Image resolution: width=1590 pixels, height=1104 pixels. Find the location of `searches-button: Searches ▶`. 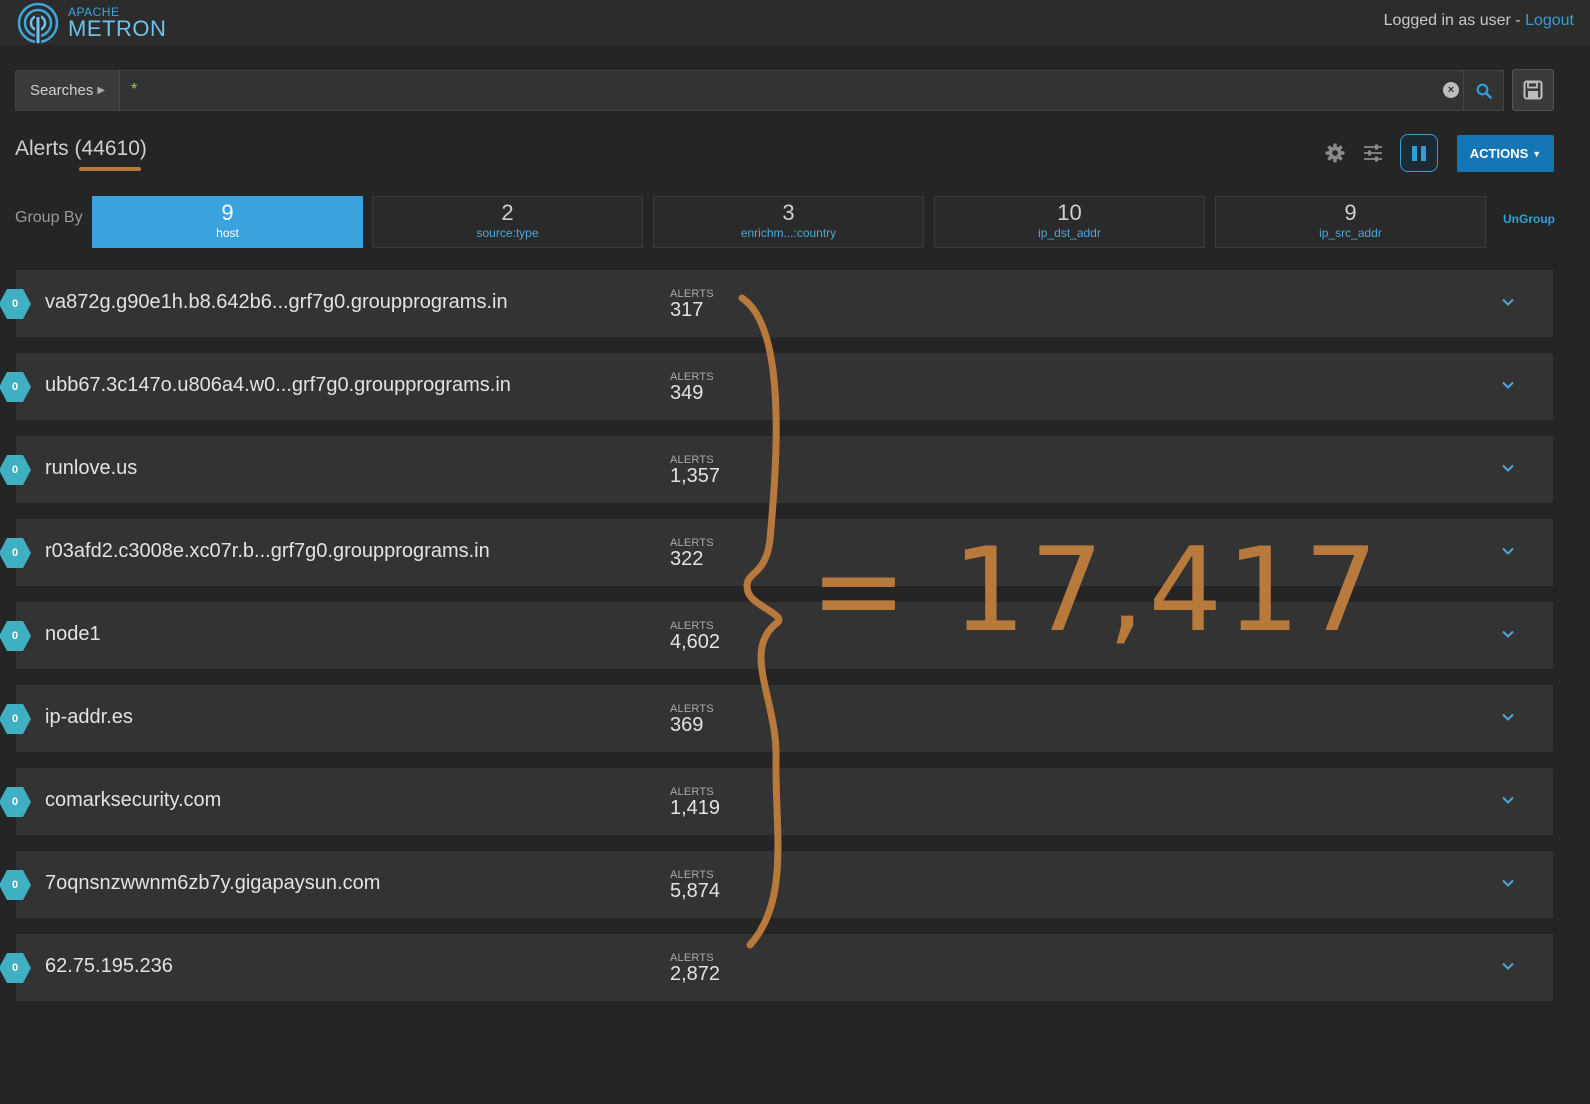

searches-button: Searches ▶ is located at coordinates (68, 90).